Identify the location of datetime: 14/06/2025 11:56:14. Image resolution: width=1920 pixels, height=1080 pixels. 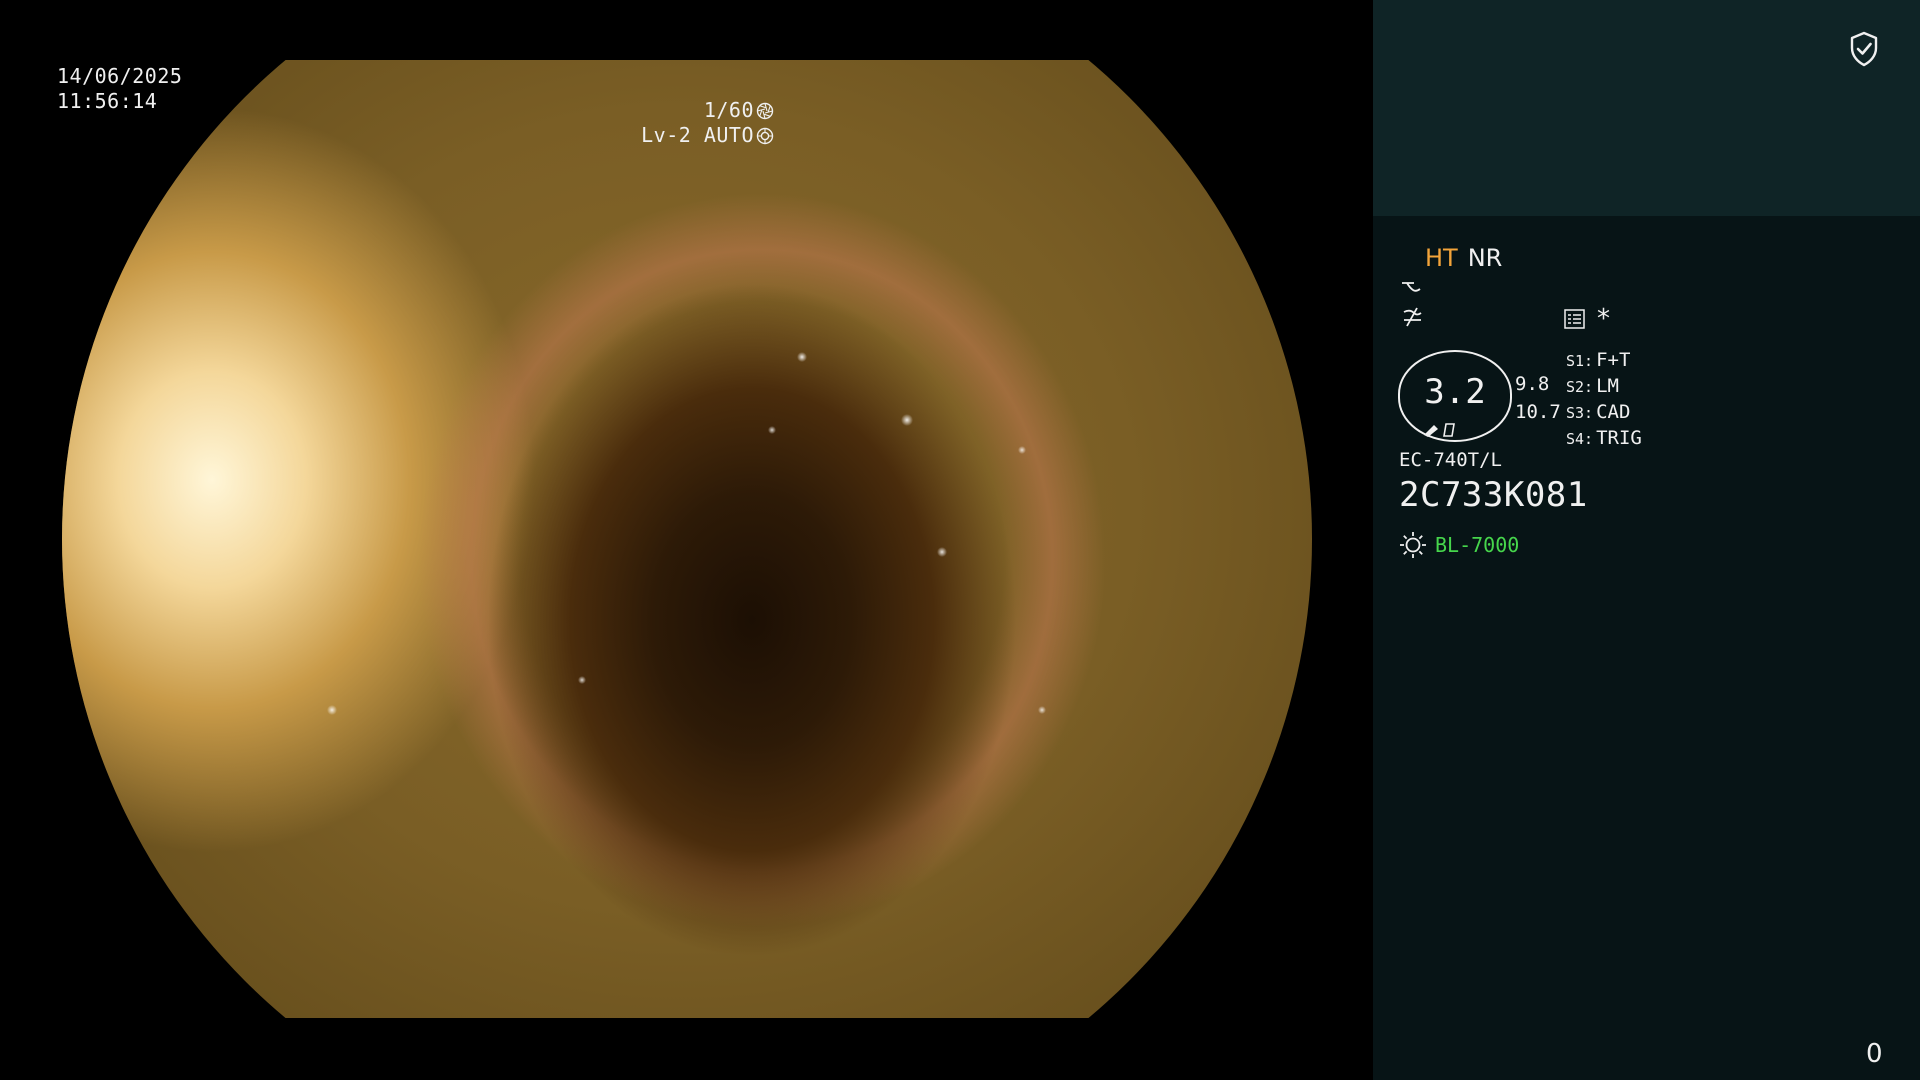
(119, 89).